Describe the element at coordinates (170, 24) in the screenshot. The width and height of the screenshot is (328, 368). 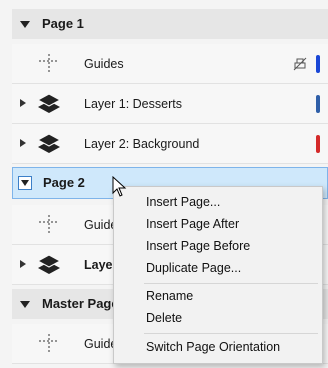
I see `page-1-row: Page 1` at that location.